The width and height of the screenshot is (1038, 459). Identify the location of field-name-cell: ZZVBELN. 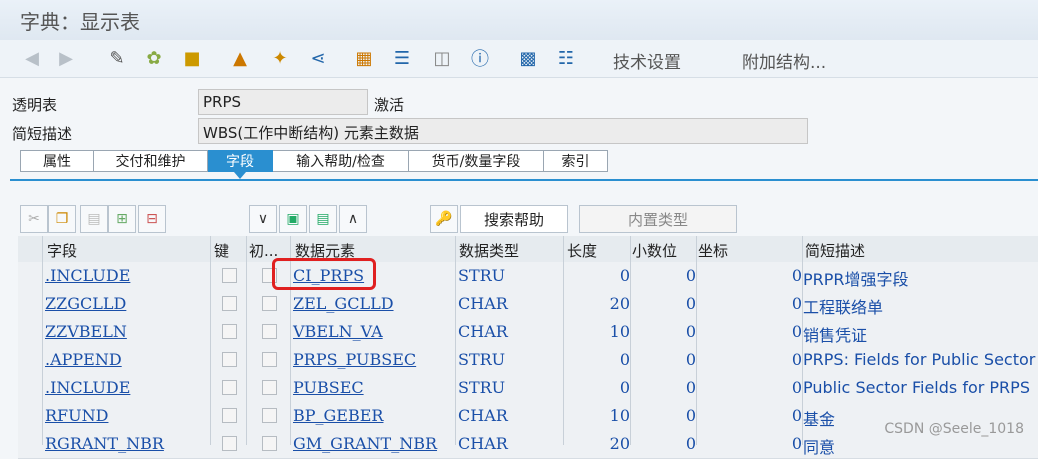
(86, 331).